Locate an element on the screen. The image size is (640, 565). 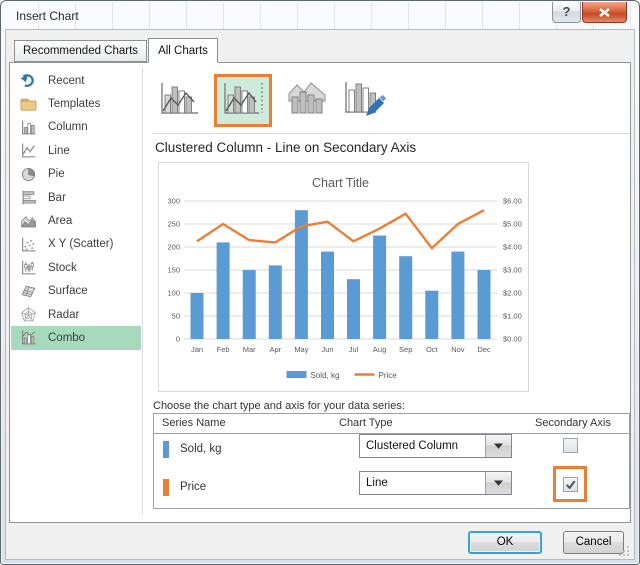
subtype-divider is located at coordinates (391, 133).